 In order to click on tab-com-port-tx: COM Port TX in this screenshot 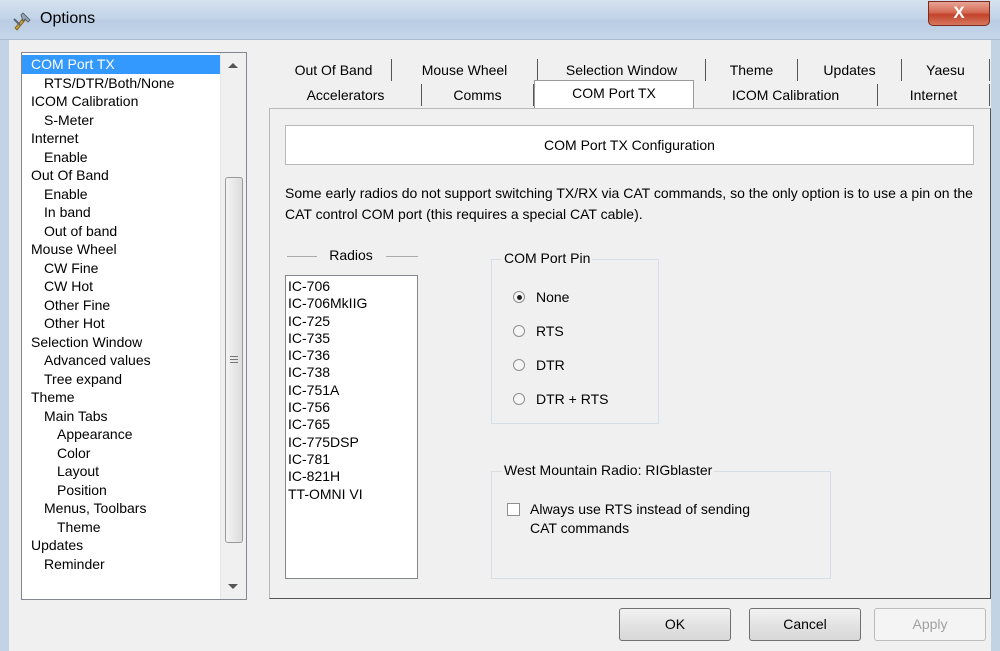, I will do `click(614, 94)`.